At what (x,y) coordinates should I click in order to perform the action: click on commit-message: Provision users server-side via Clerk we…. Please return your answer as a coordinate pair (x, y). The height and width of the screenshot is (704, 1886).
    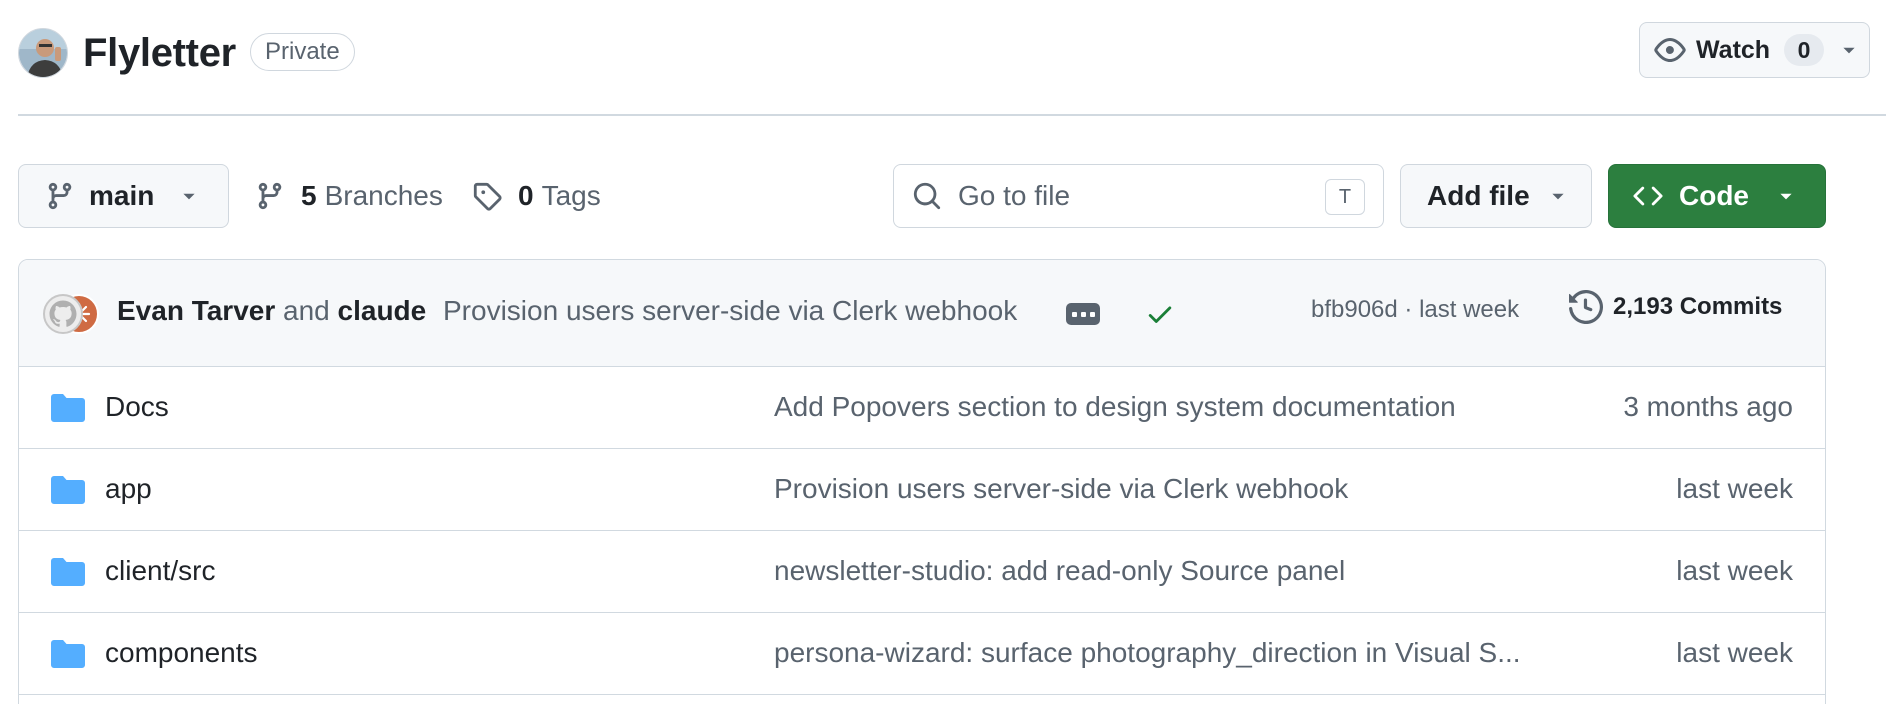
    Looking at the image, I should click on (730, 311).